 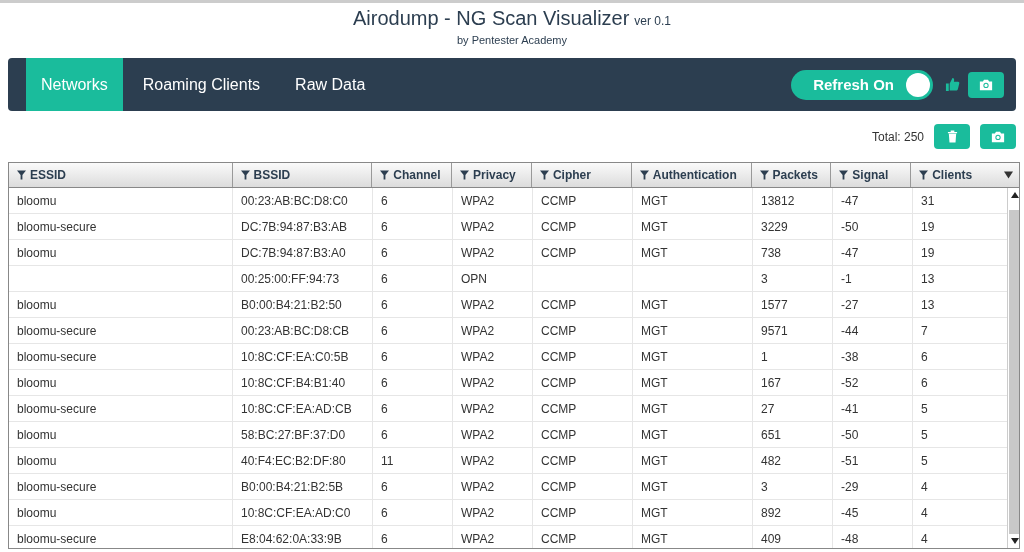 I want to click on column-header: Packets, so click(x=791, y=175).